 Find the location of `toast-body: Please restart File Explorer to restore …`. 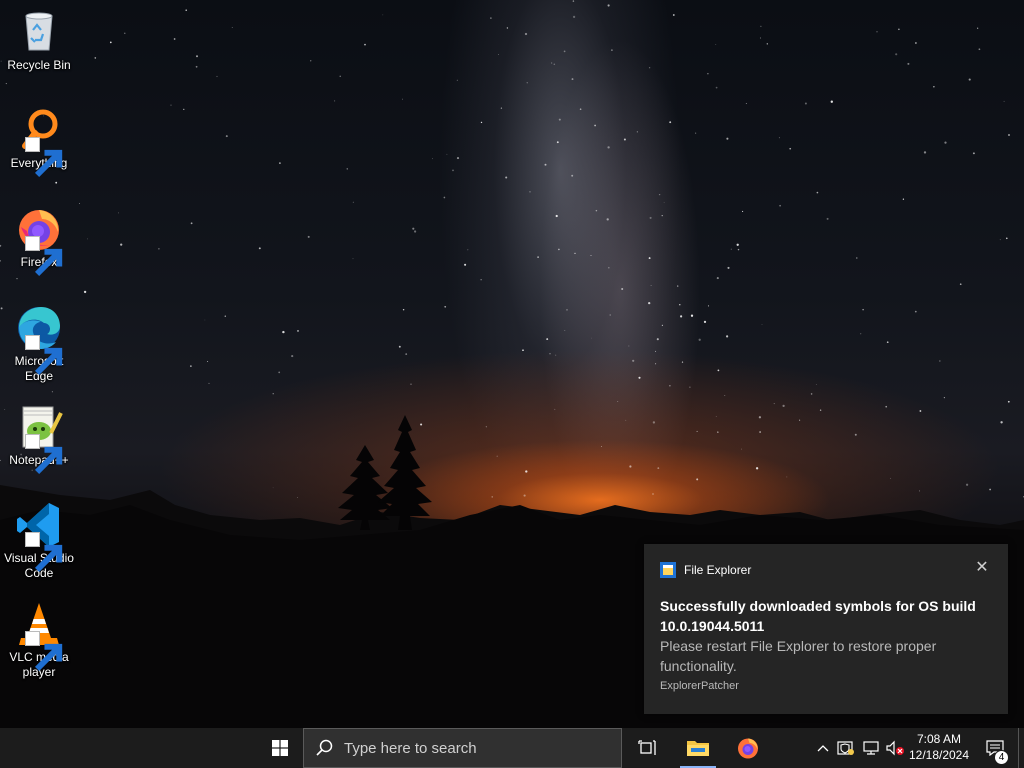

toast-body: Please restart File Explorer to restore … is located at coordinates (798, 656).